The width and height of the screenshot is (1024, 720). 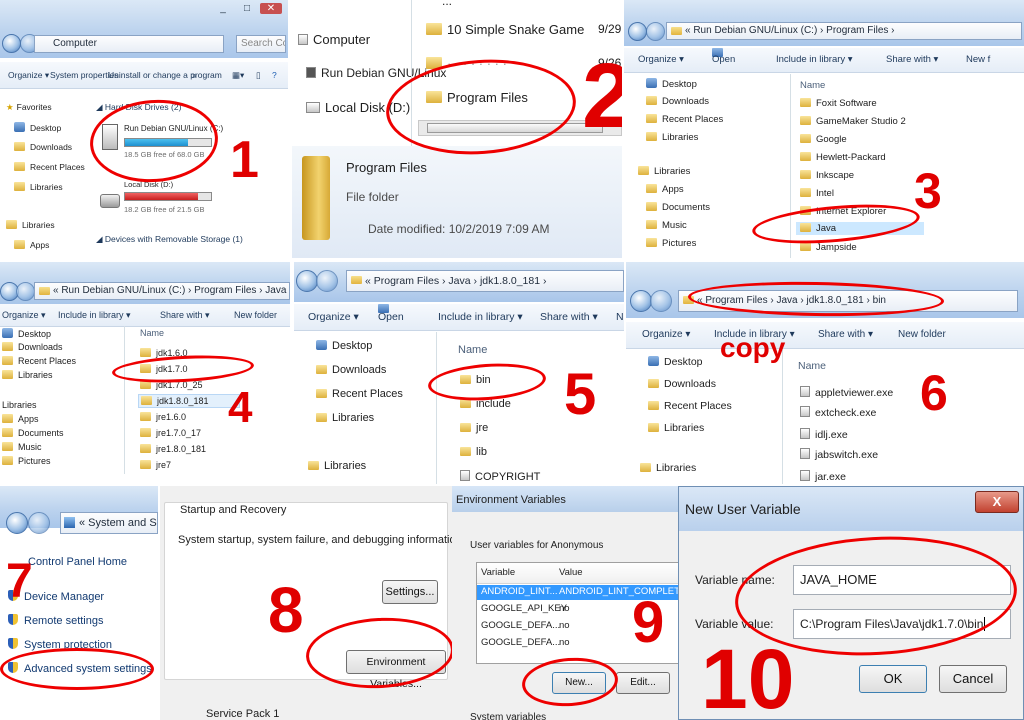 What do you see at coordinates (258, 75) in the screenshot?
I see `preview-pane-icon: ▯` at bounding box center [258, 75].